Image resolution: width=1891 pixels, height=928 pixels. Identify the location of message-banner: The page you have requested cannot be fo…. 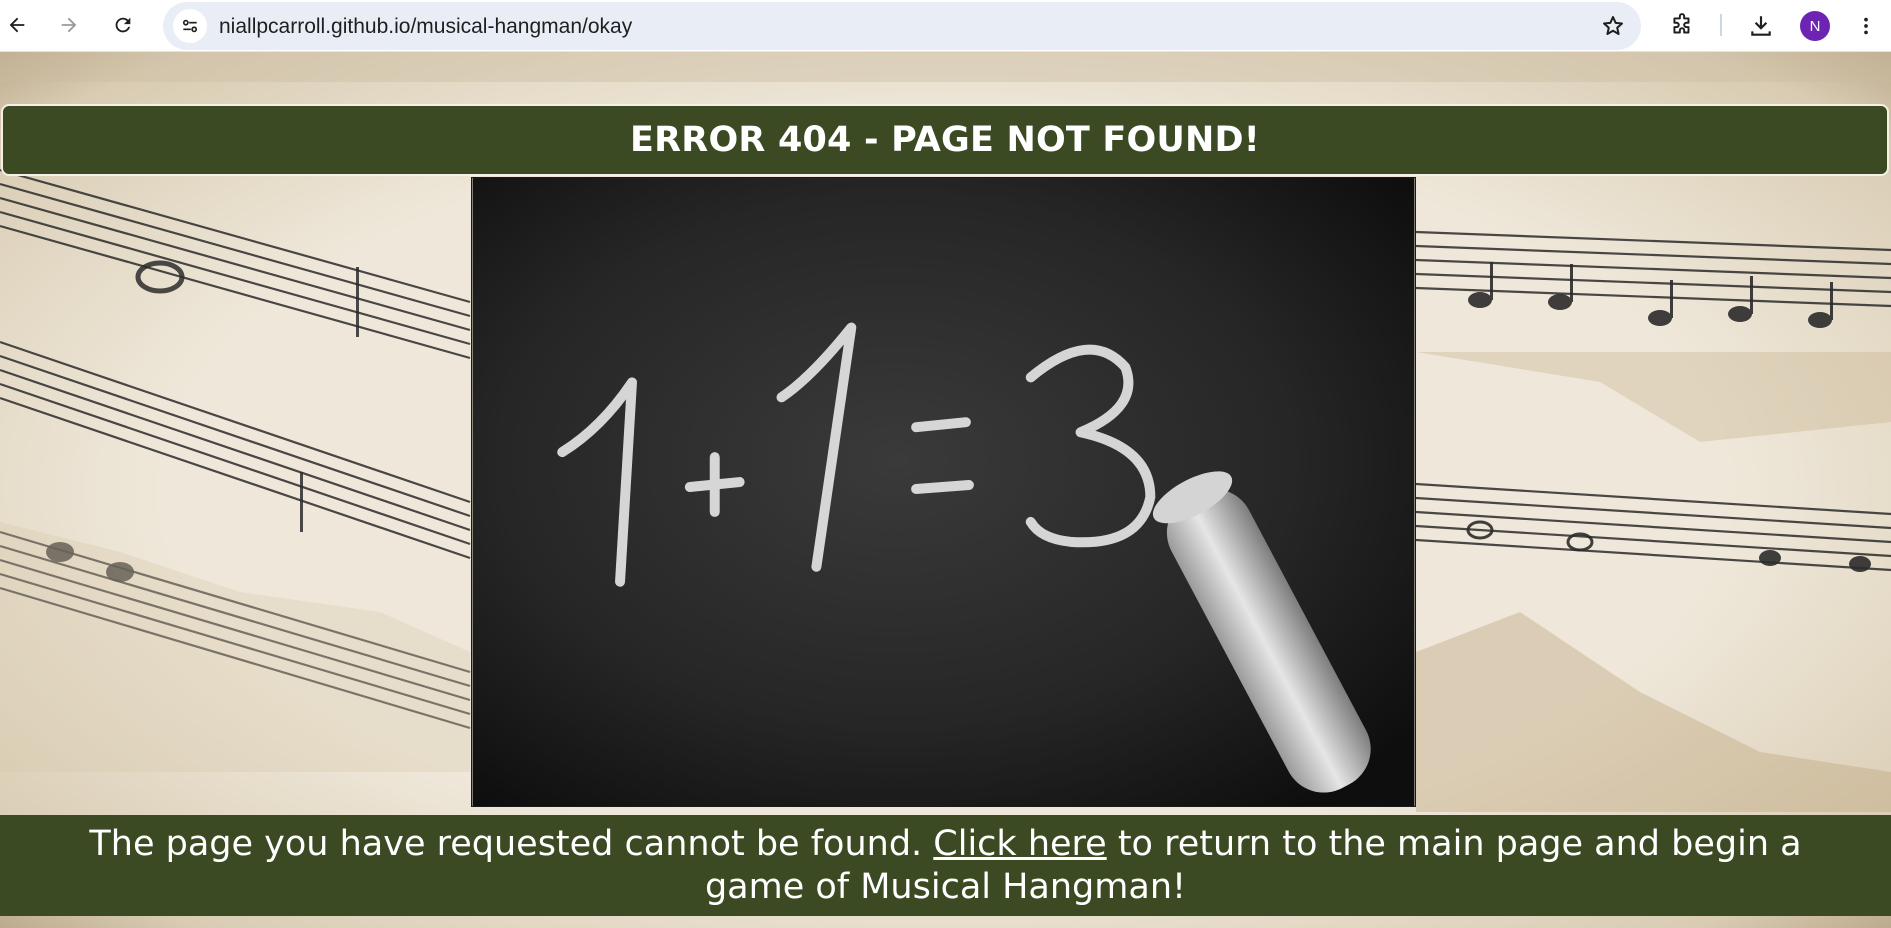
(945, 865).